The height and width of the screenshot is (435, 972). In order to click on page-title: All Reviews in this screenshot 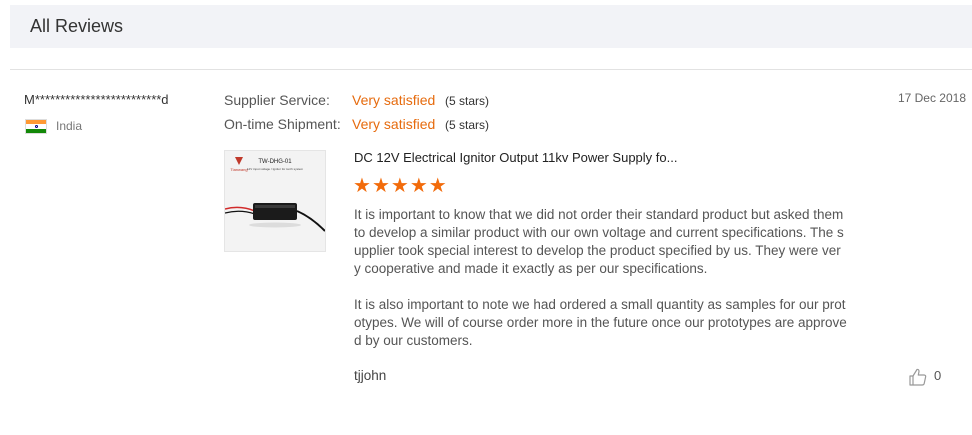, I will do `click(77, 26)`.